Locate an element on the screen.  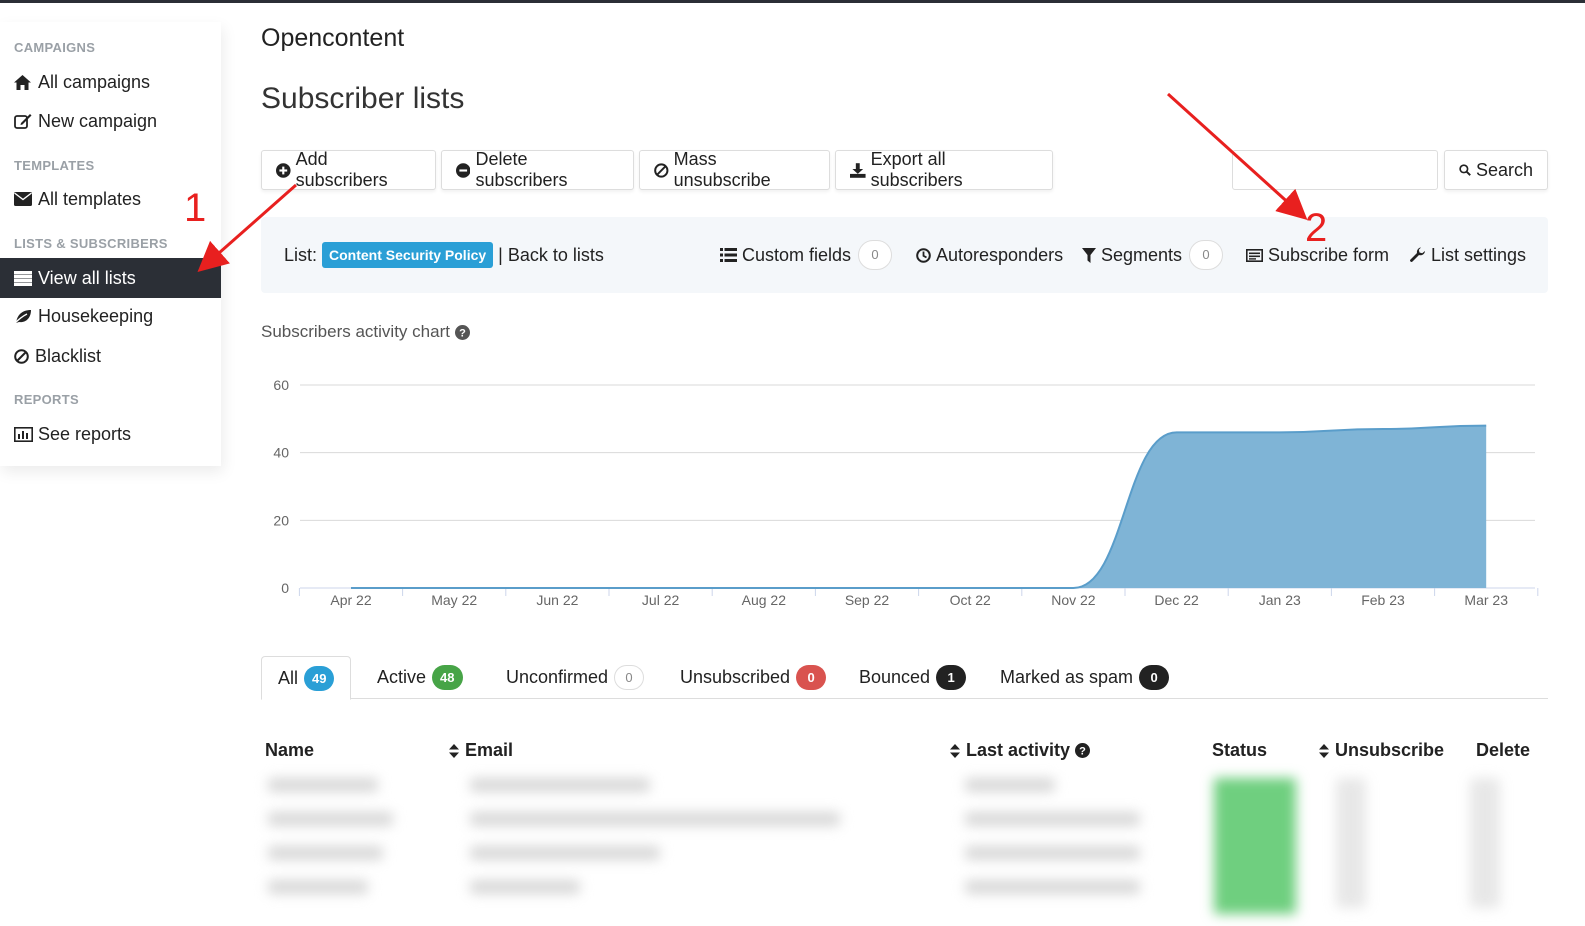
sidebar-item-label: All campaigns is located at coordinates (94, 81).